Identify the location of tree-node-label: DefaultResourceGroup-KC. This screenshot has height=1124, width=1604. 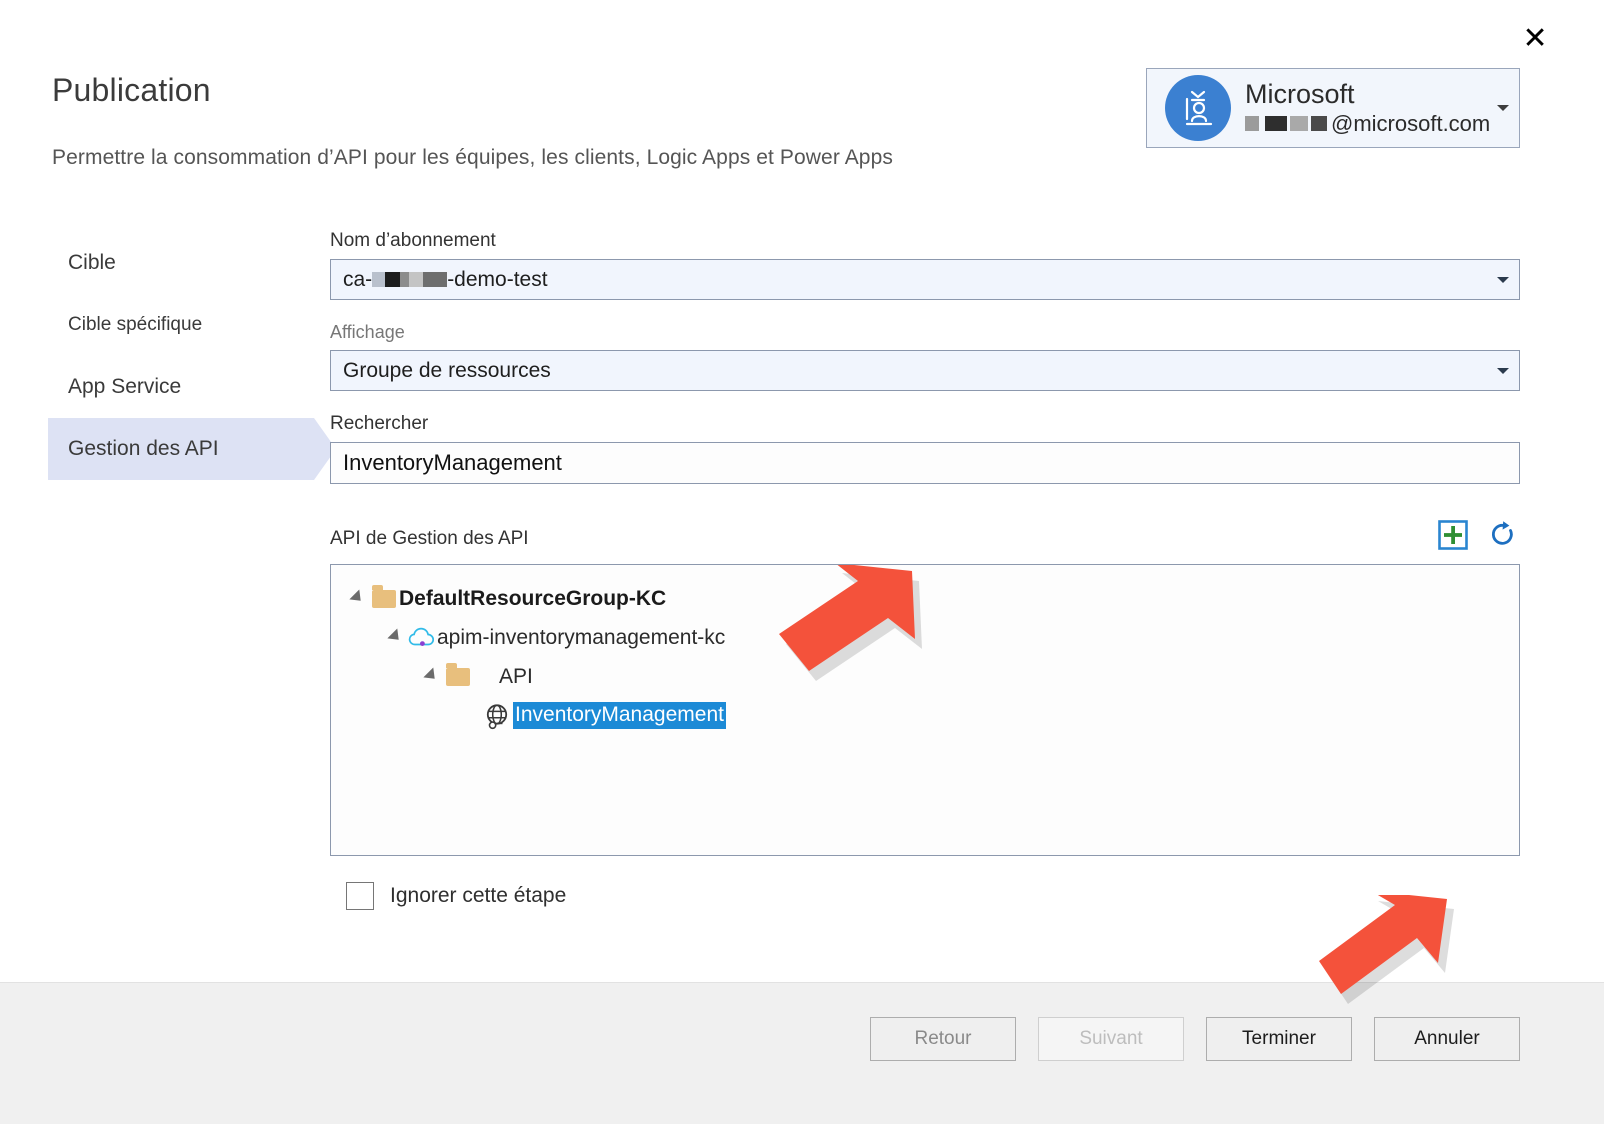
(533, 598).